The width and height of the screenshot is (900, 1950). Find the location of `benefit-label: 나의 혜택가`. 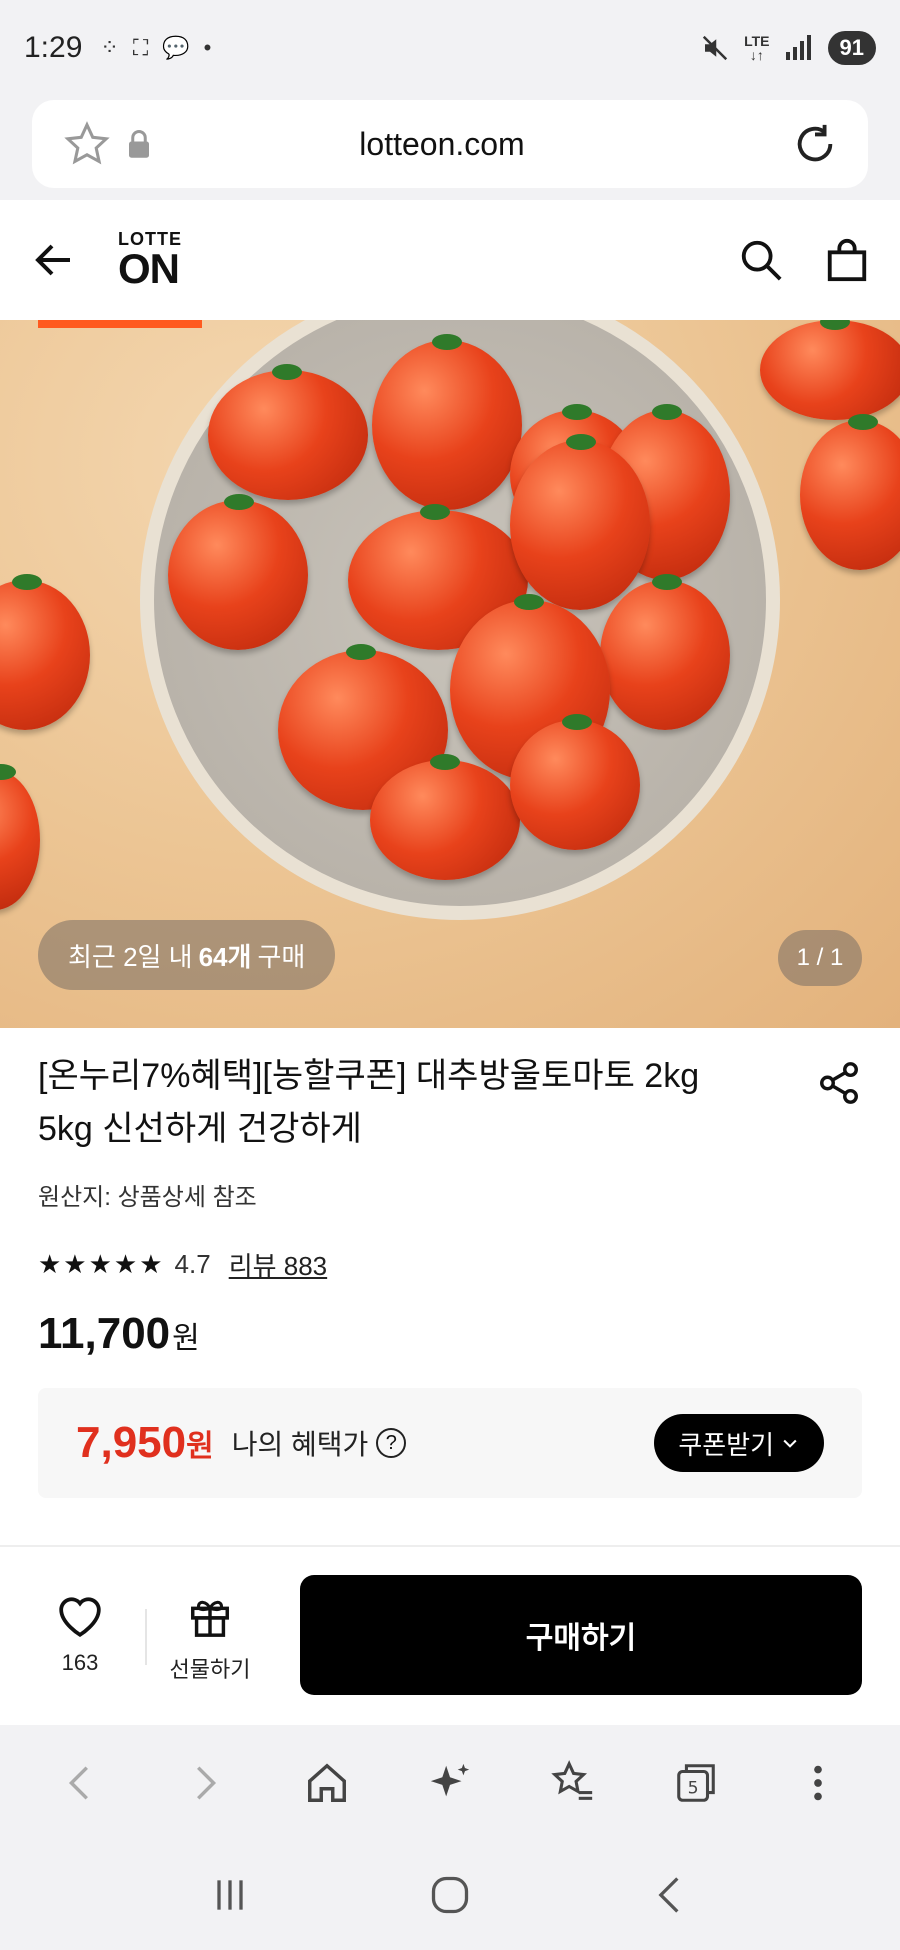

benefit-label: 나의 혜택가 is located at coordinates (300, 1444).